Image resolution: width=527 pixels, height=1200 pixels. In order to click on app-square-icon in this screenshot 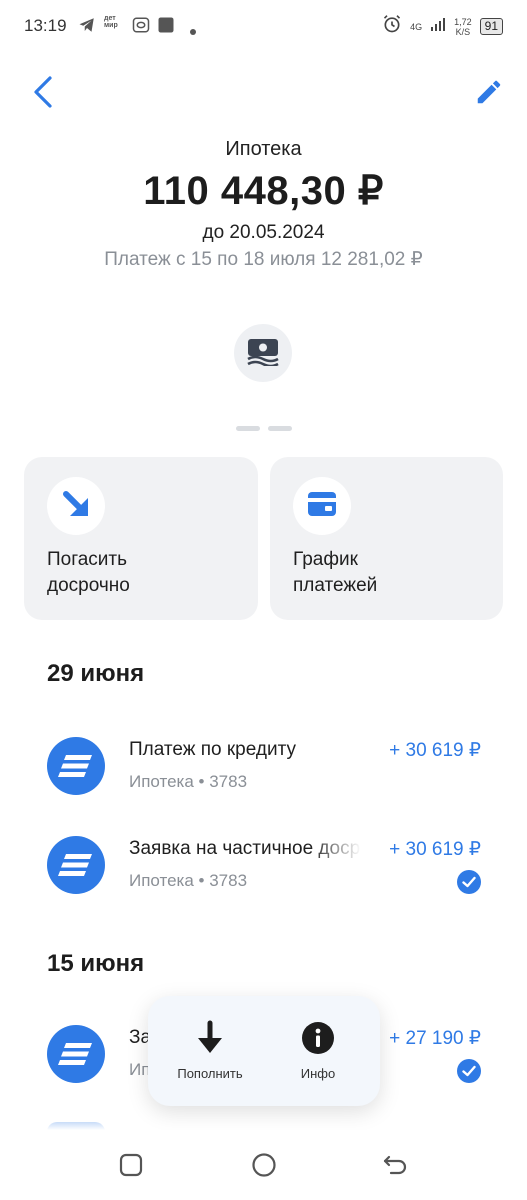, I will do `click(166, 27)`.